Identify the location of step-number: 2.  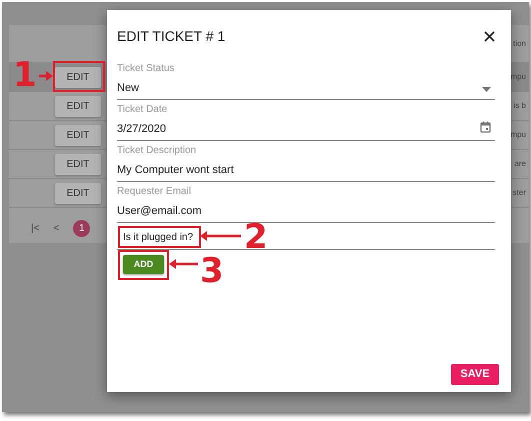
(256, 237).